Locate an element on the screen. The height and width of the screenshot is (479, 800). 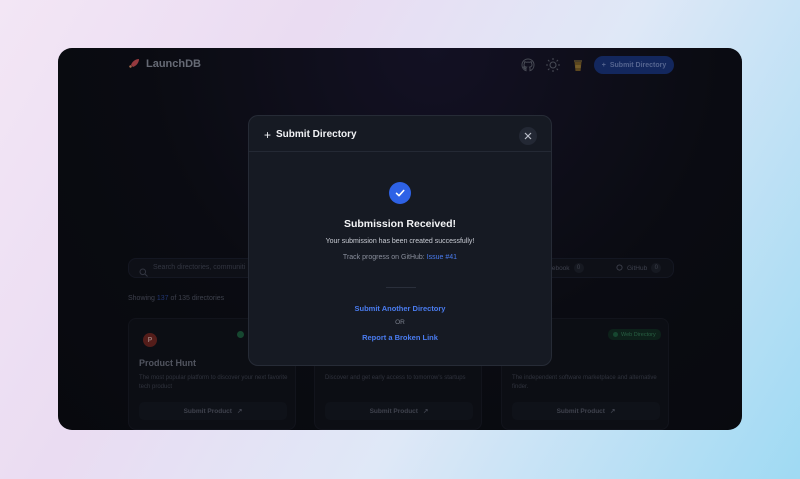
close-icon is located at coordinates (528, 136).